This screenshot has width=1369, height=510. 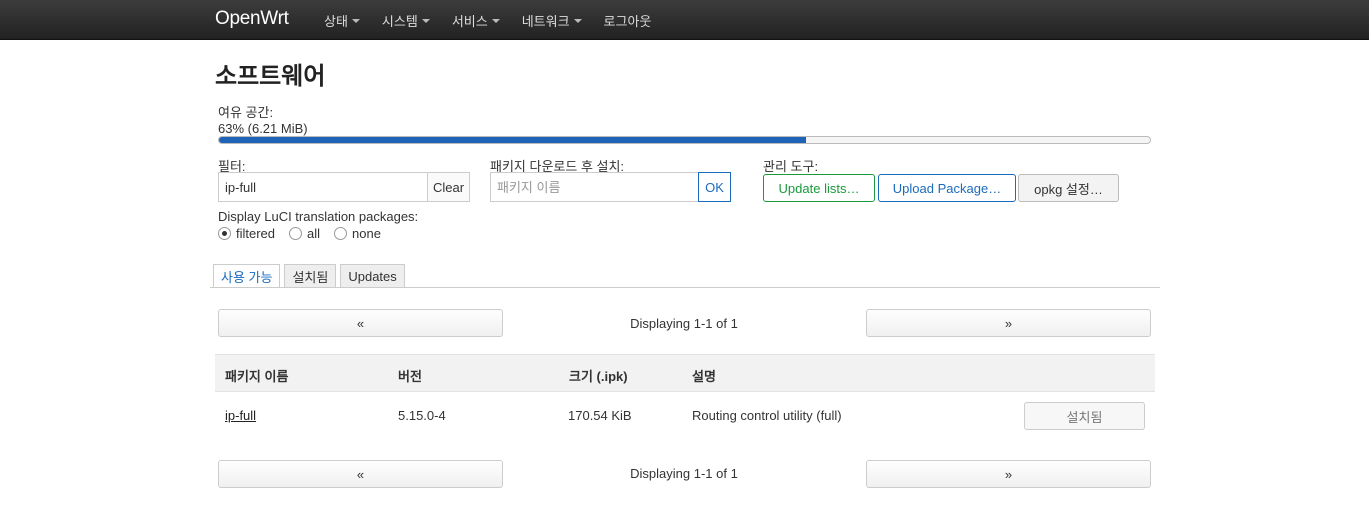 I want to click on admin-tools-label: 관리 도구:, so click(x=791, y=166).